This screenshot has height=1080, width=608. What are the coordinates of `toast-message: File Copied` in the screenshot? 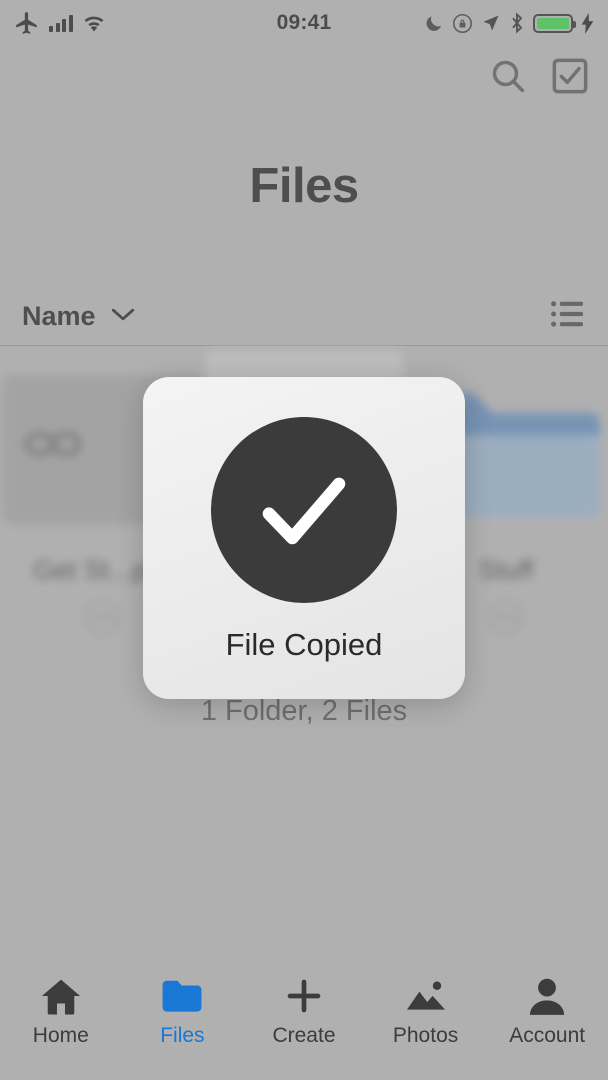 It's located at (304, 644).